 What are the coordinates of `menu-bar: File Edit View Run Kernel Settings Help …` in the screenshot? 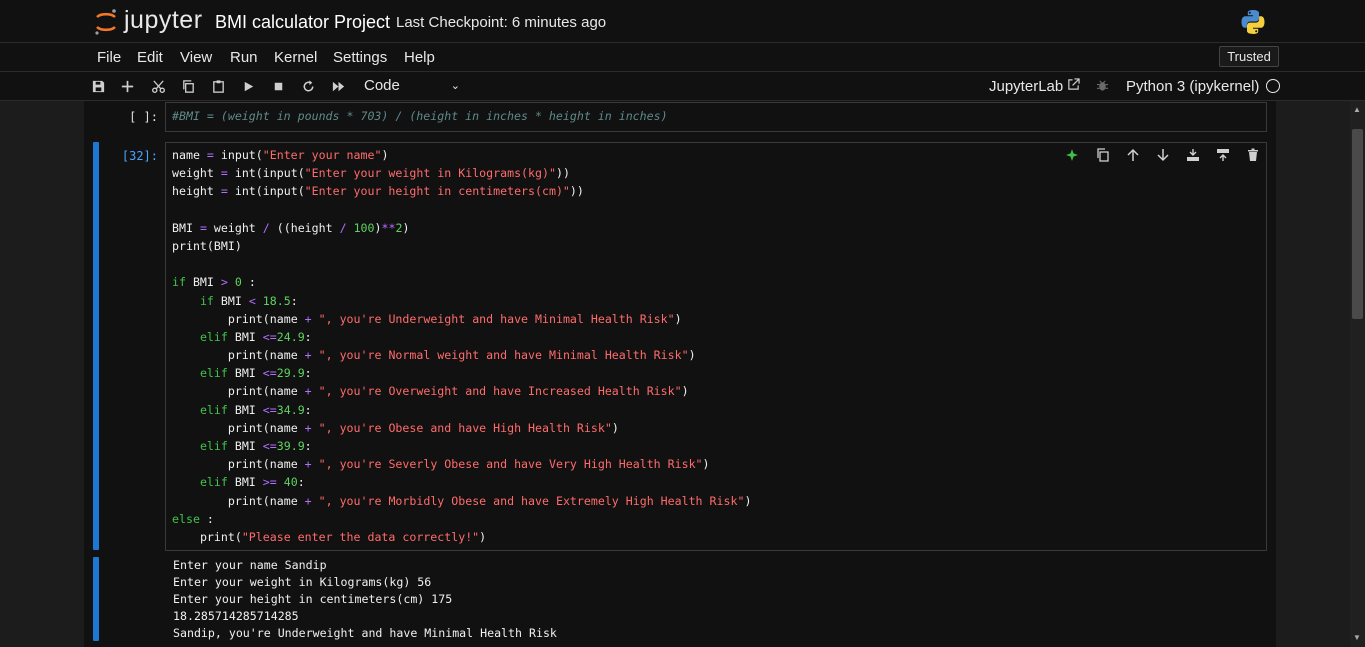 It's located at (682, 57).